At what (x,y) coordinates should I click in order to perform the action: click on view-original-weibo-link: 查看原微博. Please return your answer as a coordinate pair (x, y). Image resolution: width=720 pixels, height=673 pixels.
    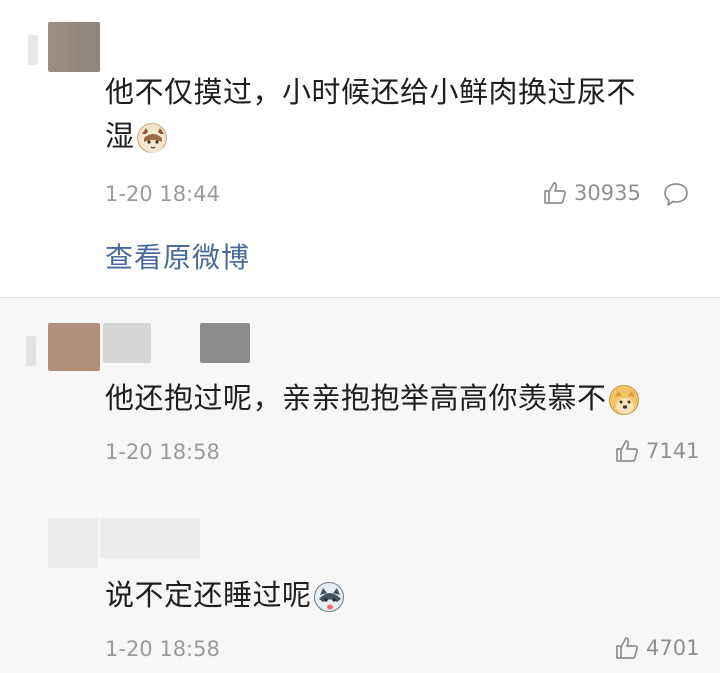
    Looking at the image, I should click on (177, 256).